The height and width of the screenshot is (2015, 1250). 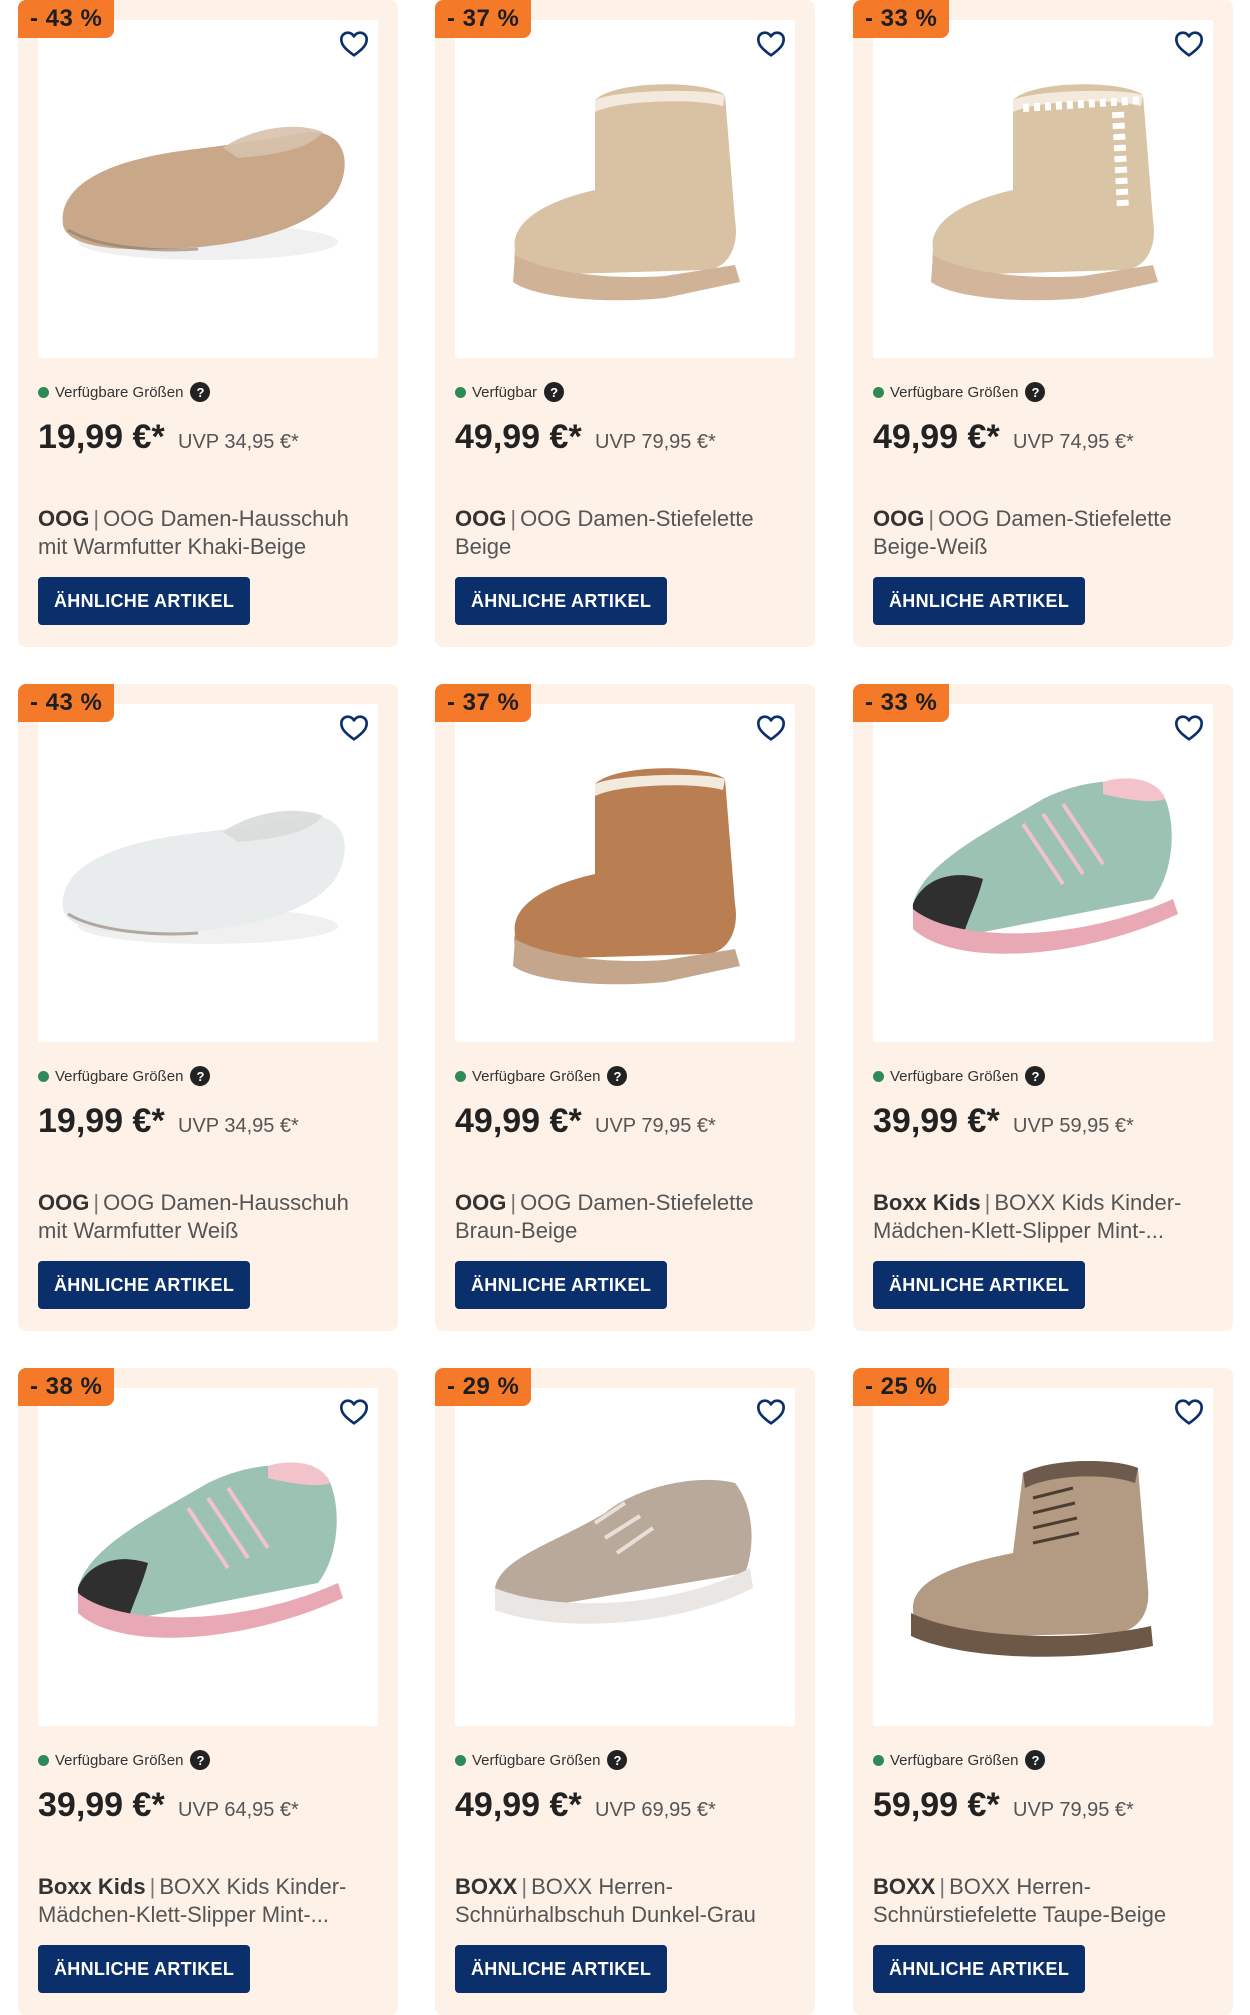 I want to click on kids-sneaker-mint-icon, so click(x=1045, y=866).